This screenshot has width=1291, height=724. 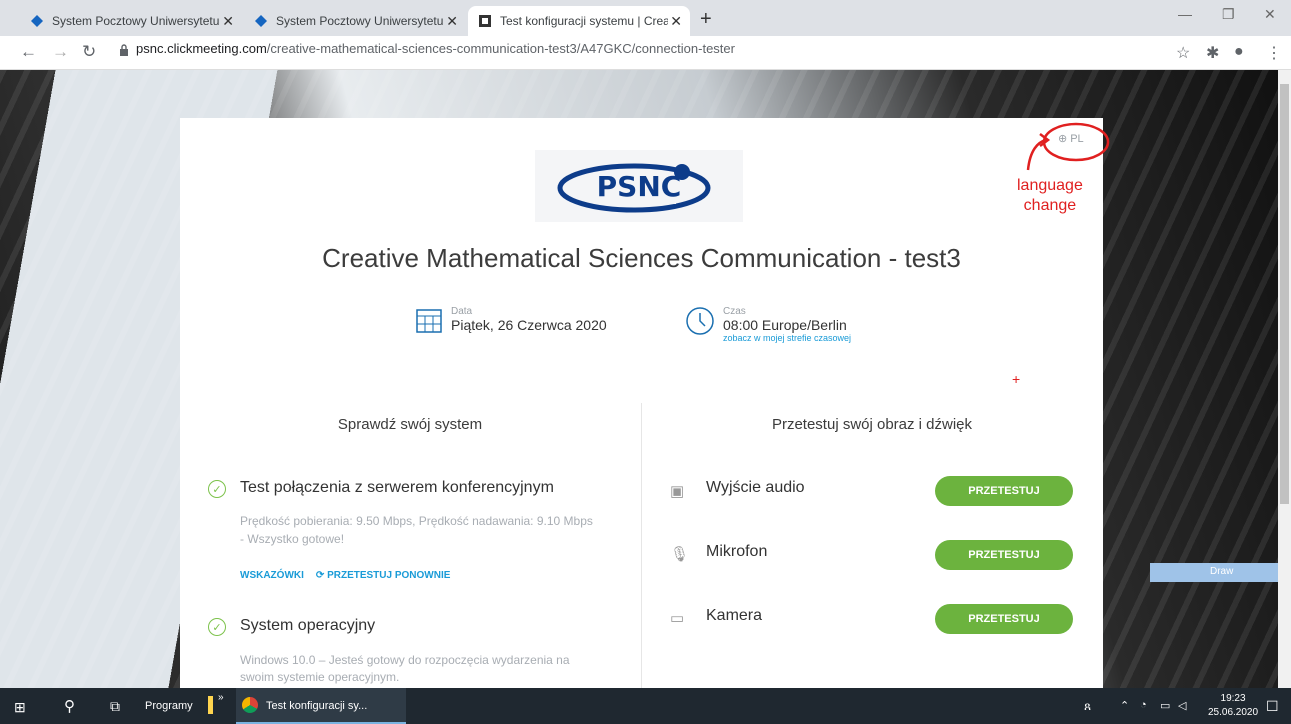 I want to click on event-date: Data Piątek, 26 Czerwca 2020, so click(x=511, y=320).